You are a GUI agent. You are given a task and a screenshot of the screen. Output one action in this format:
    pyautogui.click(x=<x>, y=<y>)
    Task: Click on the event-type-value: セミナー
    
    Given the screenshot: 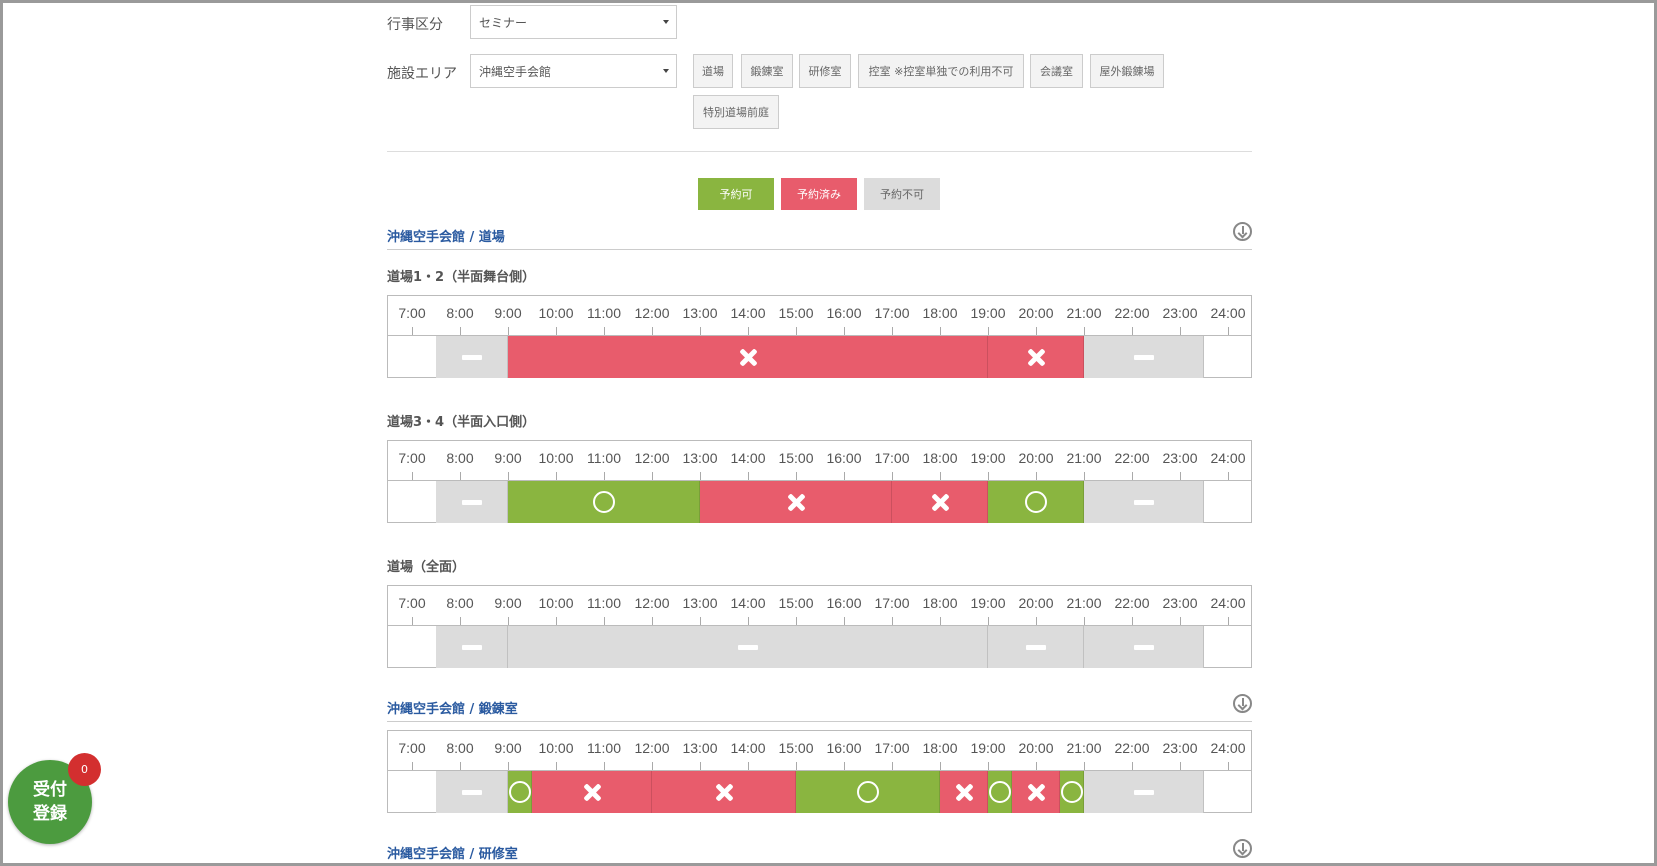 What is the action you would take?
    pyautogui.click(x=503, y=22)
    